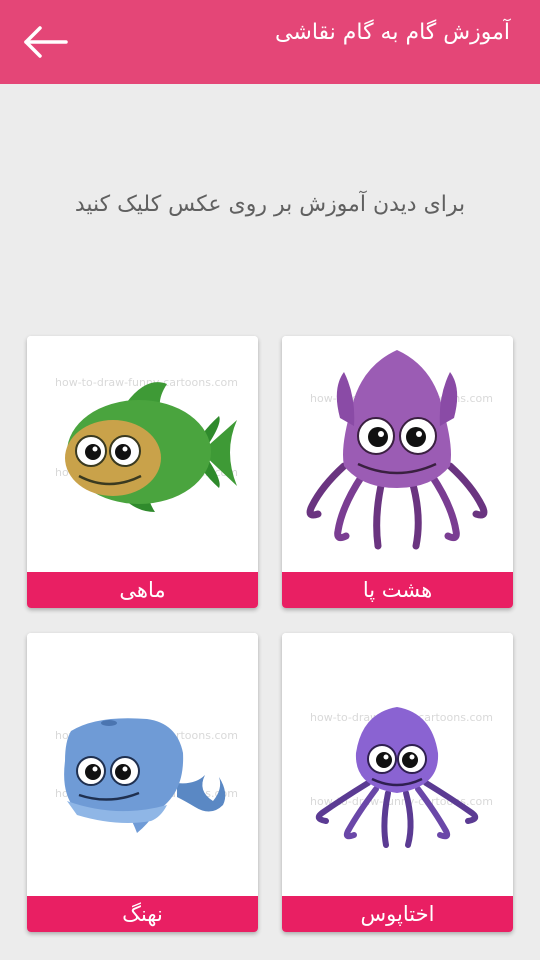  Describe the element at coordinates (392, 32) in the screenshot. I see `app-title: آموزش گام به گام نقاشی` at that location.